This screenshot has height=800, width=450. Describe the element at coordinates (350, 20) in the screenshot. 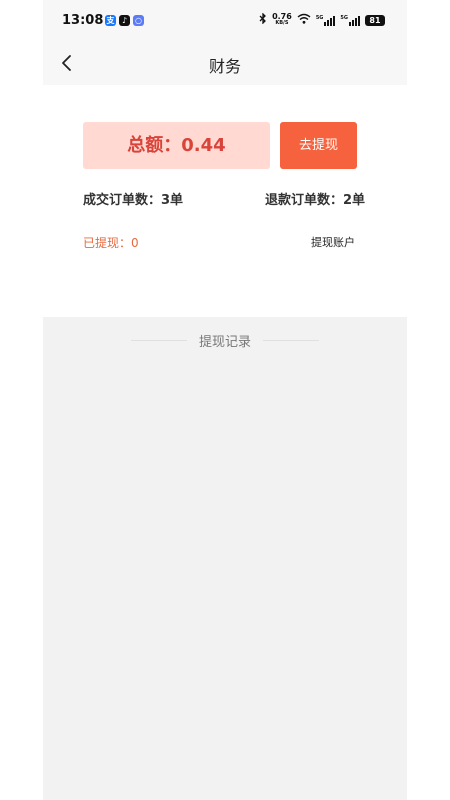

I see `signal-icon-2: 5G` at that location.